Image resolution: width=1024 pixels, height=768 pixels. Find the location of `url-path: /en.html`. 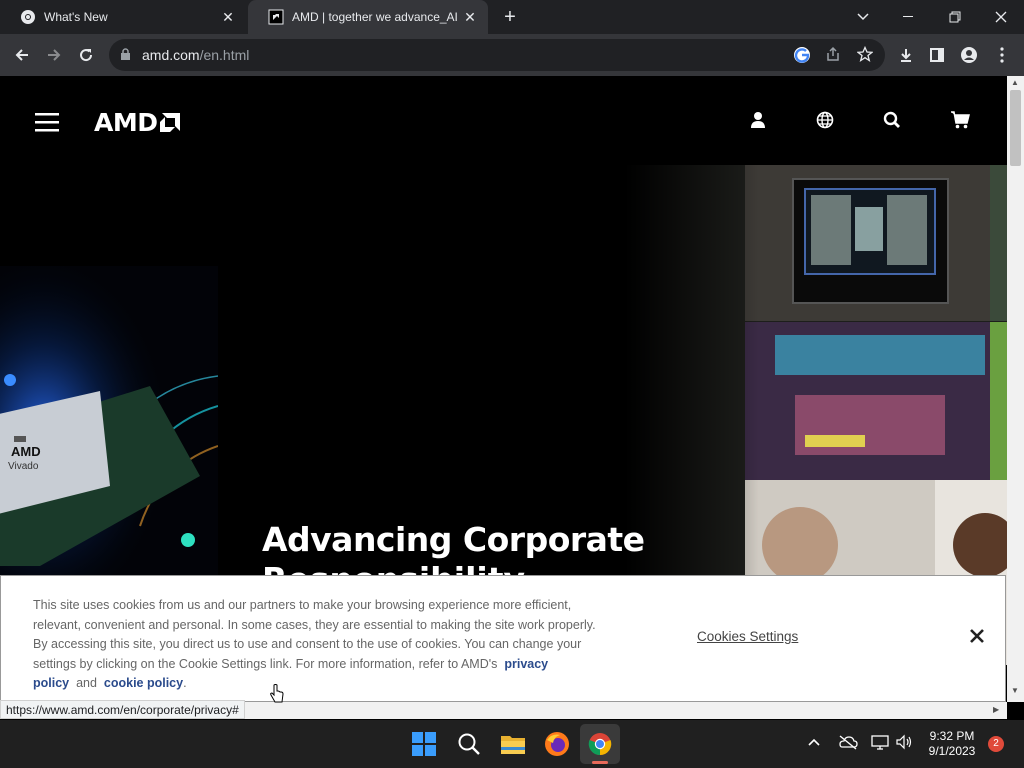

url-path: /en.html is located at coordinates (224, 55).